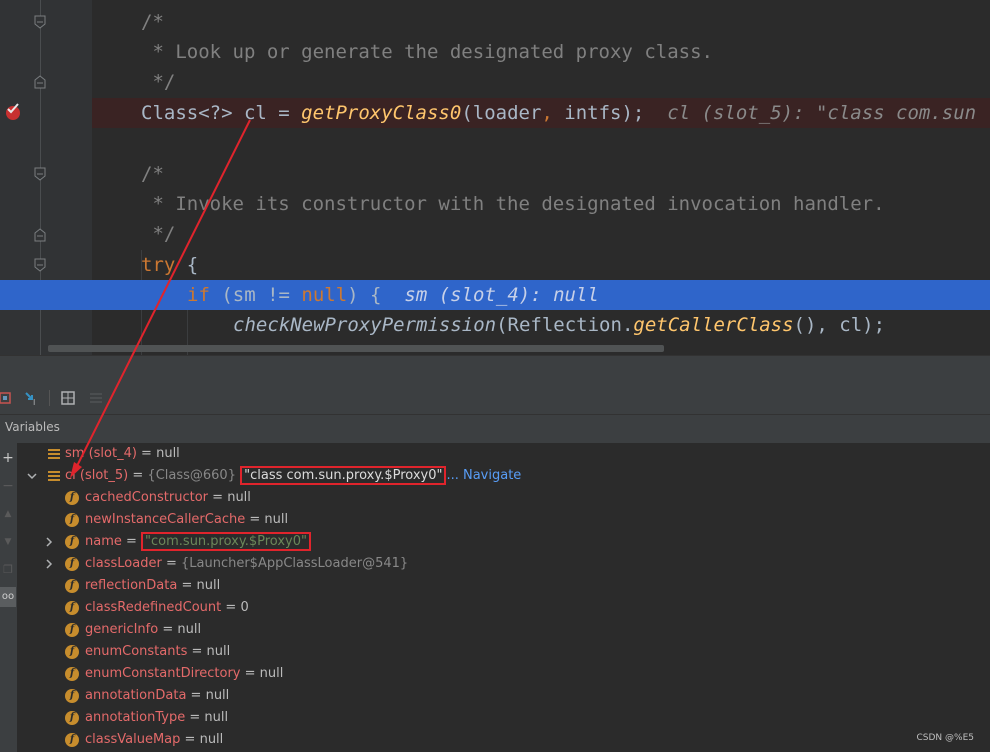 The width and height of the screenshot is (990, 752). What do you see at coordinates (198, 295) in the screenshot?
I see `keyword-if: if` at bounding box center [198, 295].